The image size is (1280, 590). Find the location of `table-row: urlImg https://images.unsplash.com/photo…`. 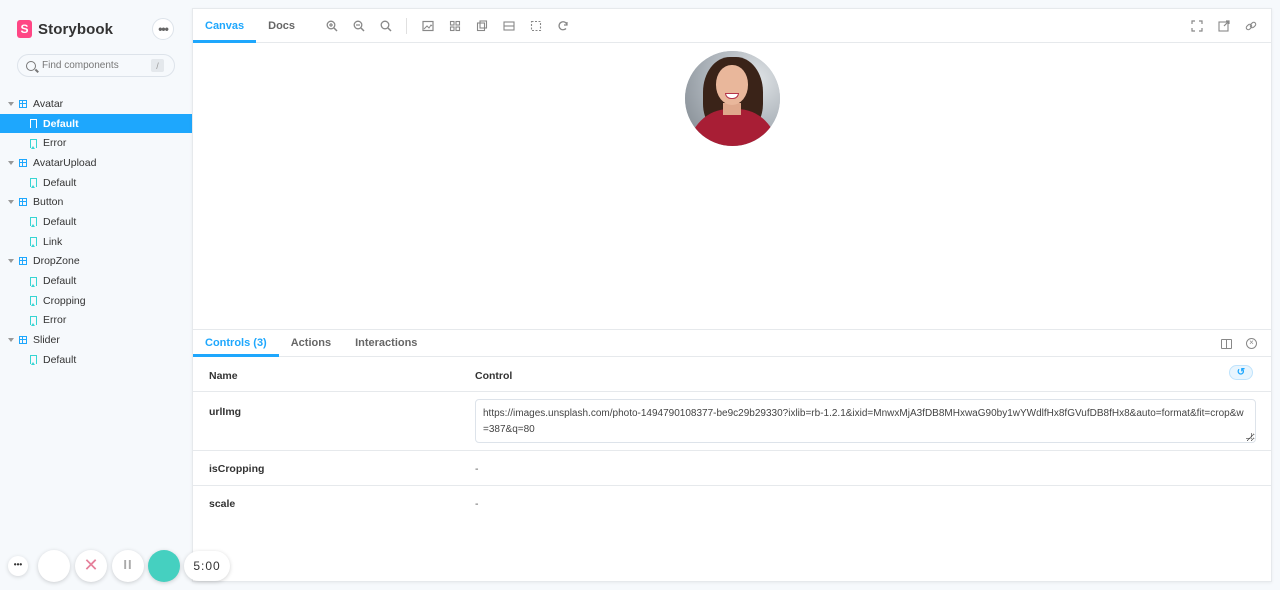

table-row: urlImg https://images.unsplash.com/photo… is located at coordinates (732, 421).